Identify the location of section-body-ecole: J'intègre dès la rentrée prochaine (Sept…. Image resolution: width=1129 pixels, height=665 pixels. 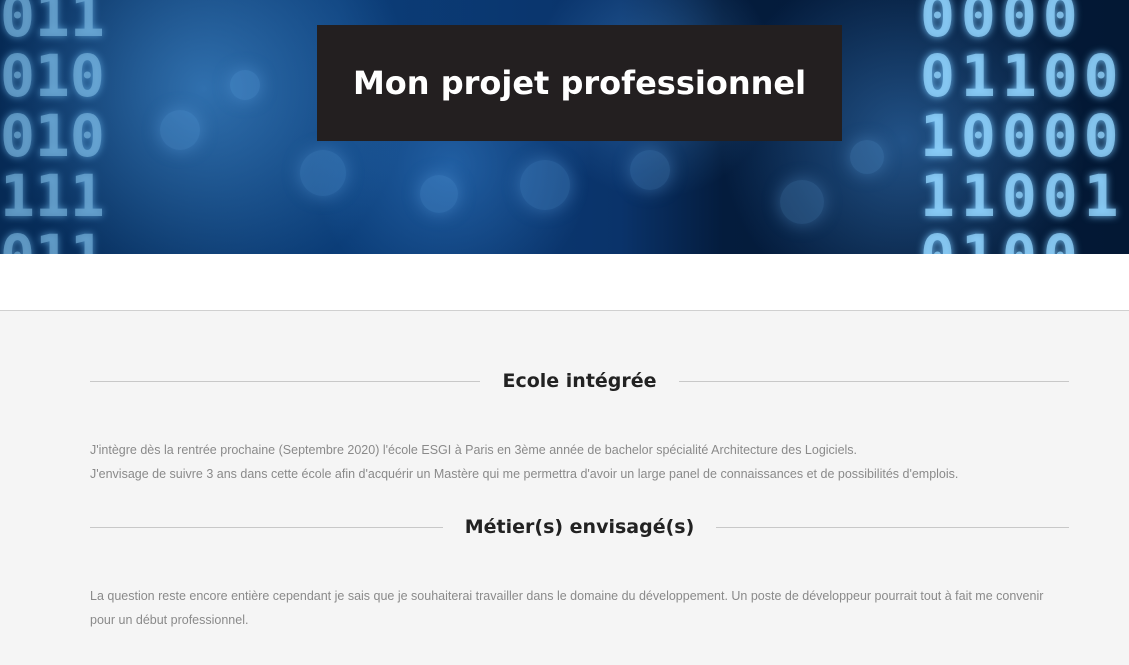
(580, 462).